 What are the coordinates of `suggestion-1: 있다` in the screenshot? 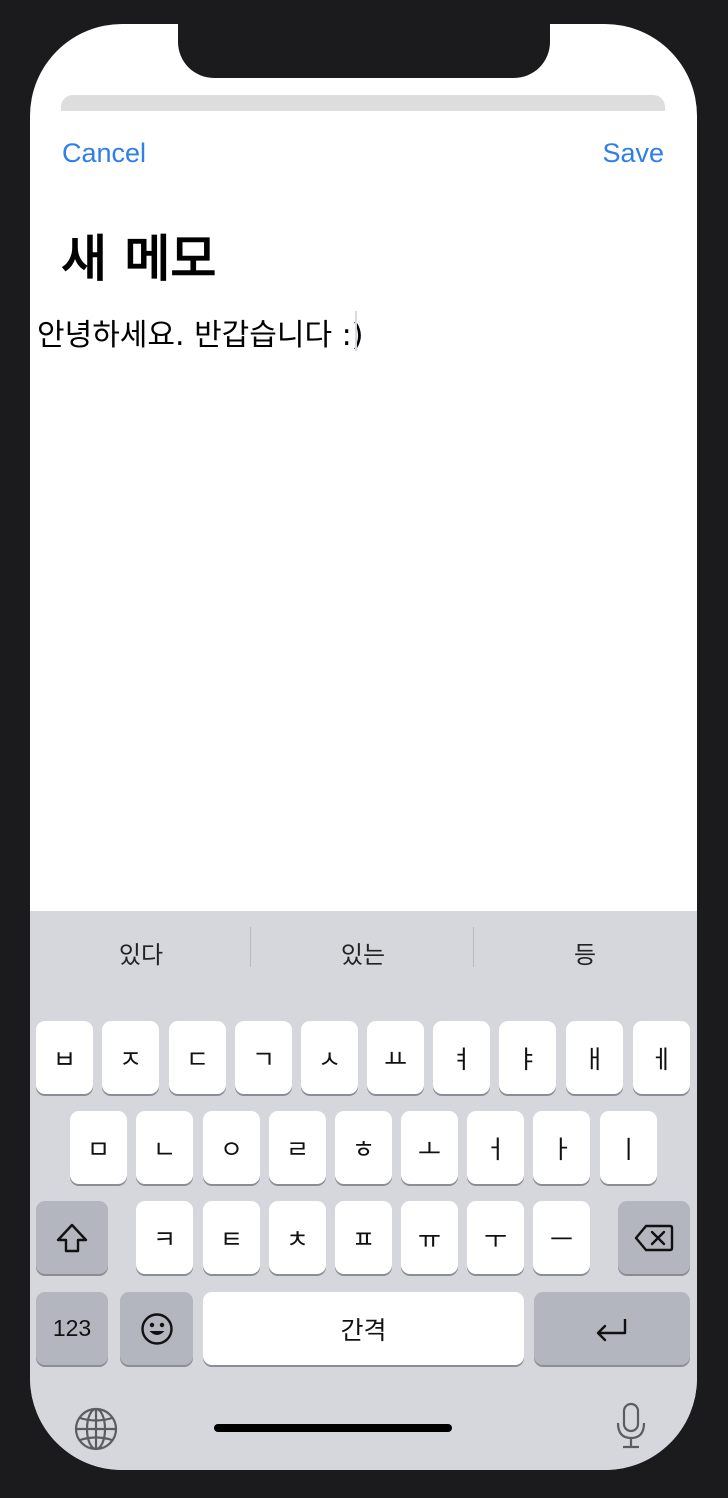 It's located at (141, 952).